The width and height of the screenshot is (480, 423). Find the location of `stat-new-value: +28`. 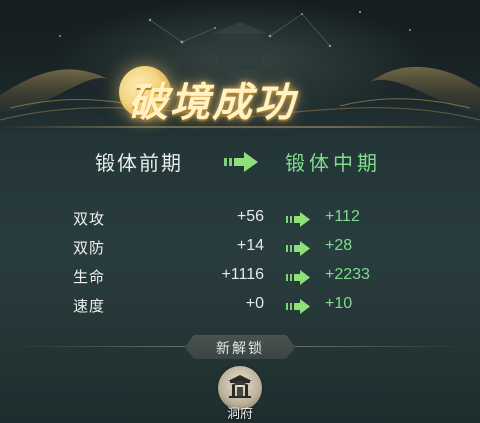

stat-new-value: +28 is located at coordinates (339, 245).